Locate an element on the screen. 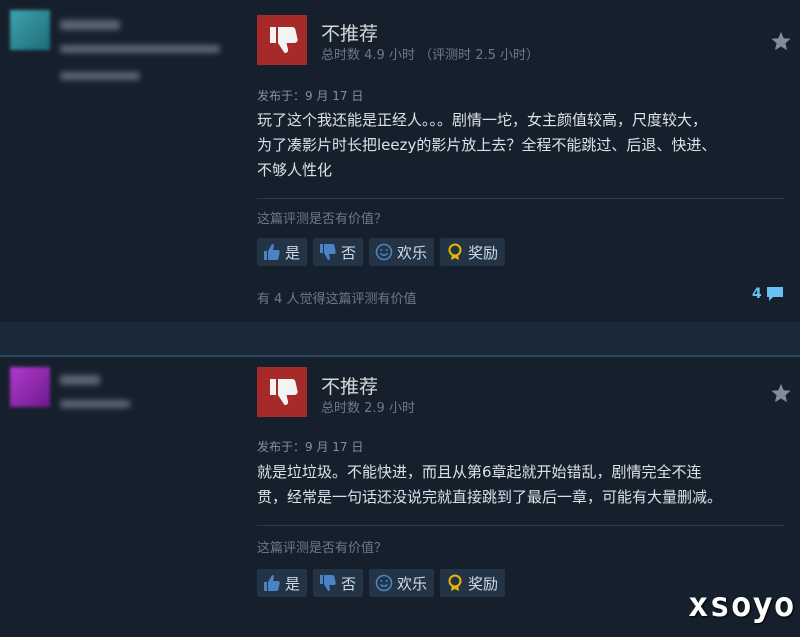 The image size is (800, 637). helpful-count: 有 4 人觉得这篇评测有价值 is located at coordinates (337, 299).